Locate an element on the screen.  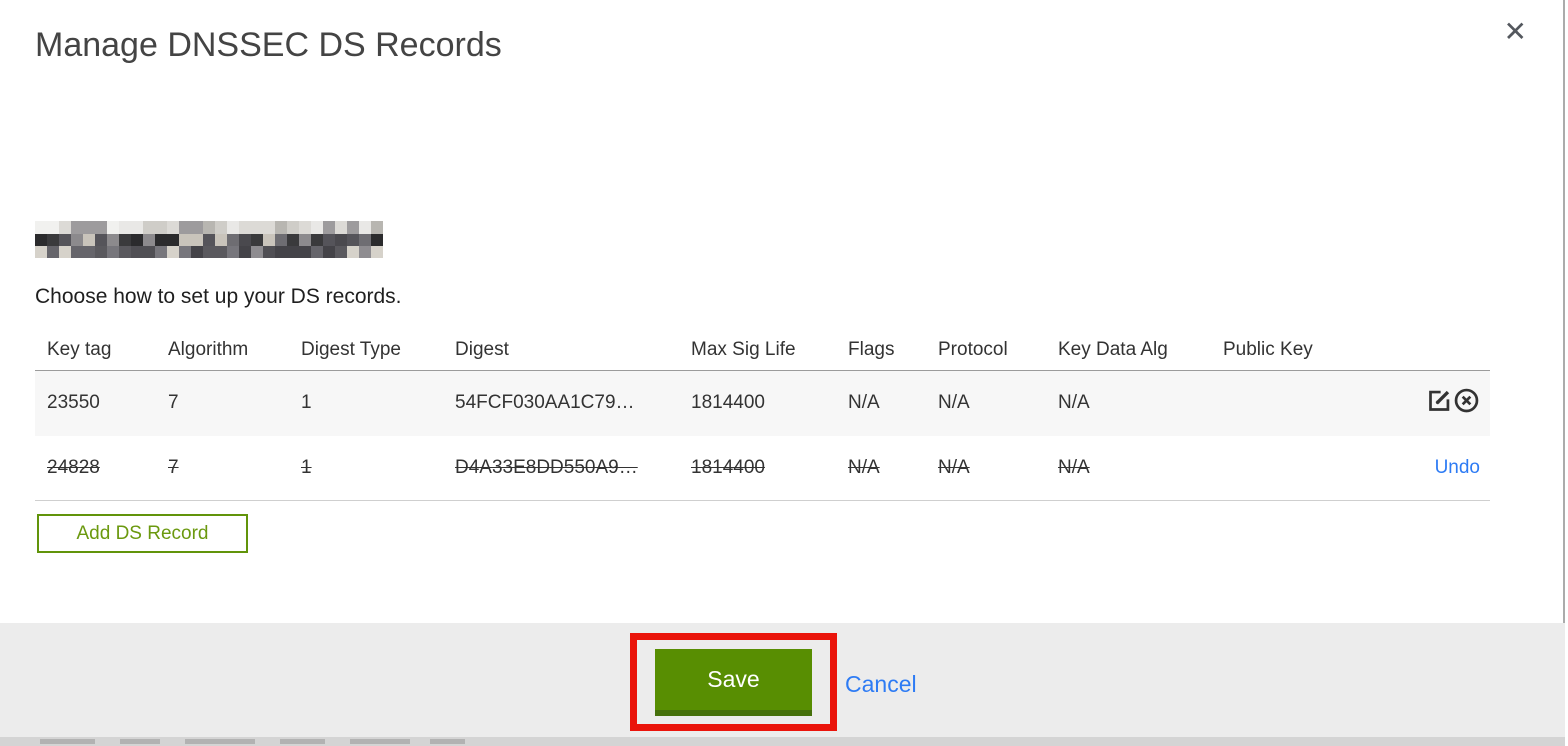
undo-link: Undo is located at coordinates (1457, 467).